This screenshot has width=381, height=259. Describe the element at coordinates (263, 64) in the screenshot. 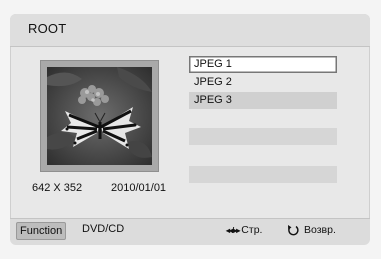

I see `file-item-jpeg-1: JPEG 1` at that location.